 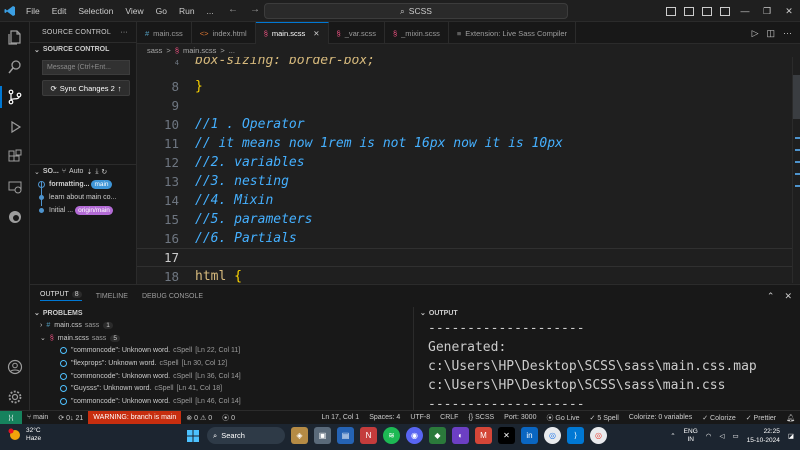 What do you see at coordinates (104, 172) in the screenshot?
I see `refresh-icon: ↻` at bounding box center [104, 172].